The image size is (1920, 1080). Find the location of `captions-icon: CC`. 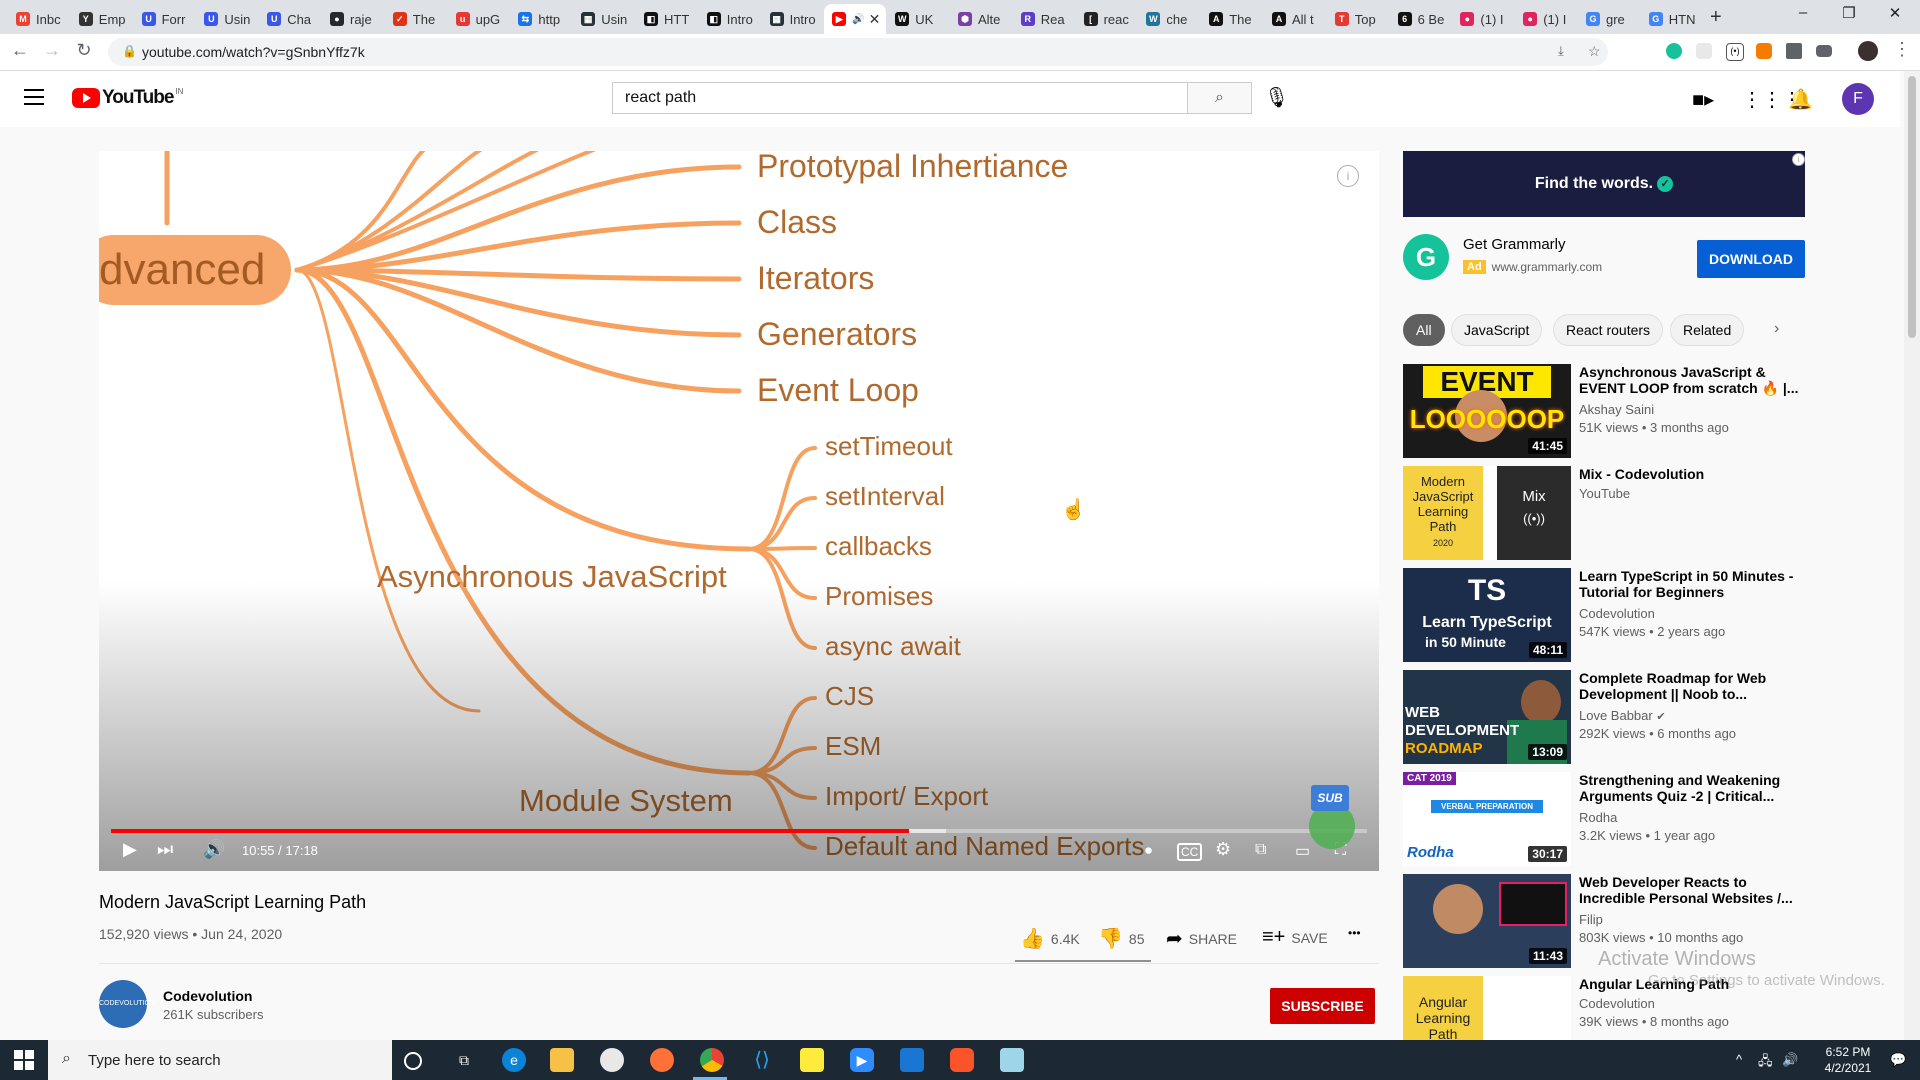

captions-icon: CC is located at coordinates (1190, 852).